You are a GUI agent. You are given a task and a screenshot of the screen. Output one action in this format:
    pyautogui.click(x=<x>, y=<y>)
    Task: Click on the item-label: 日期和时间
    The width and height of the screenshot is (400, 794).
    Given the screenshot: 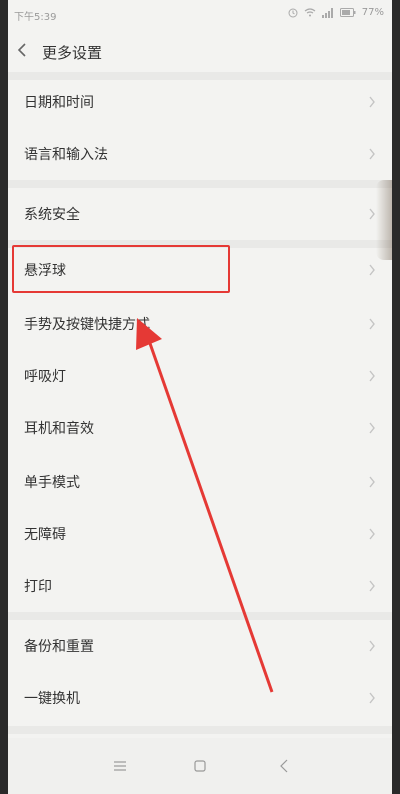 What is the action you would take?
    pyautogui.click(x=59, y=103)
    